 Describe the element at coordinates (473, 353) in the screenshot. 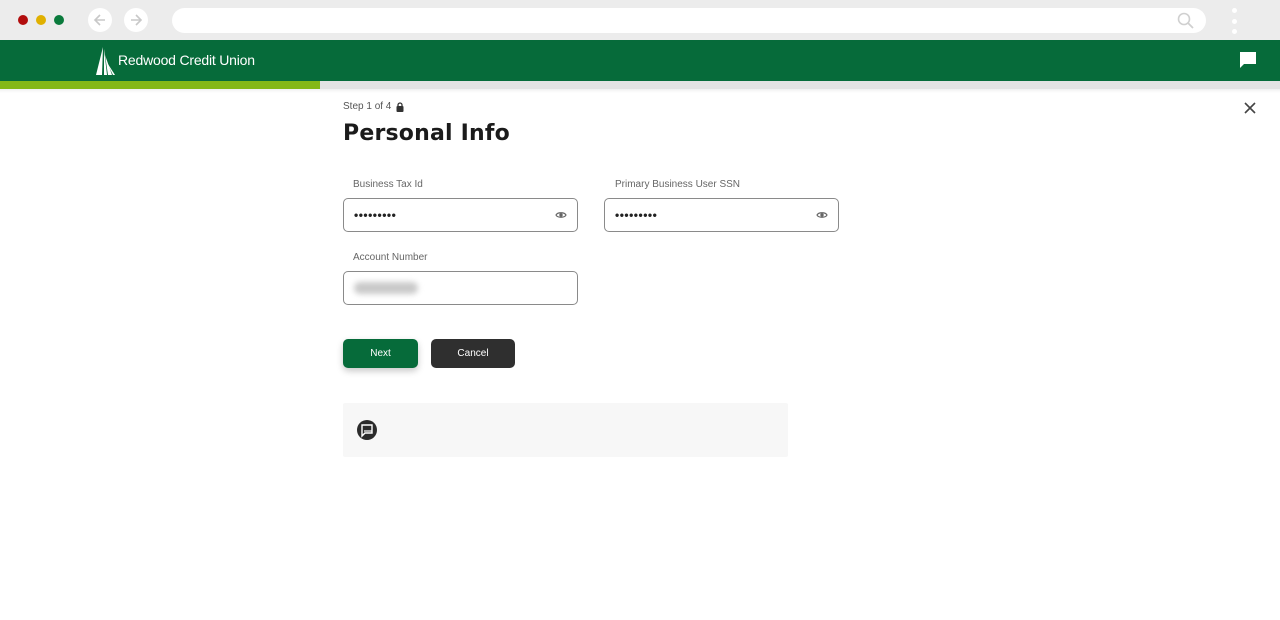

I see `cancel-button: Cancel` at that location.